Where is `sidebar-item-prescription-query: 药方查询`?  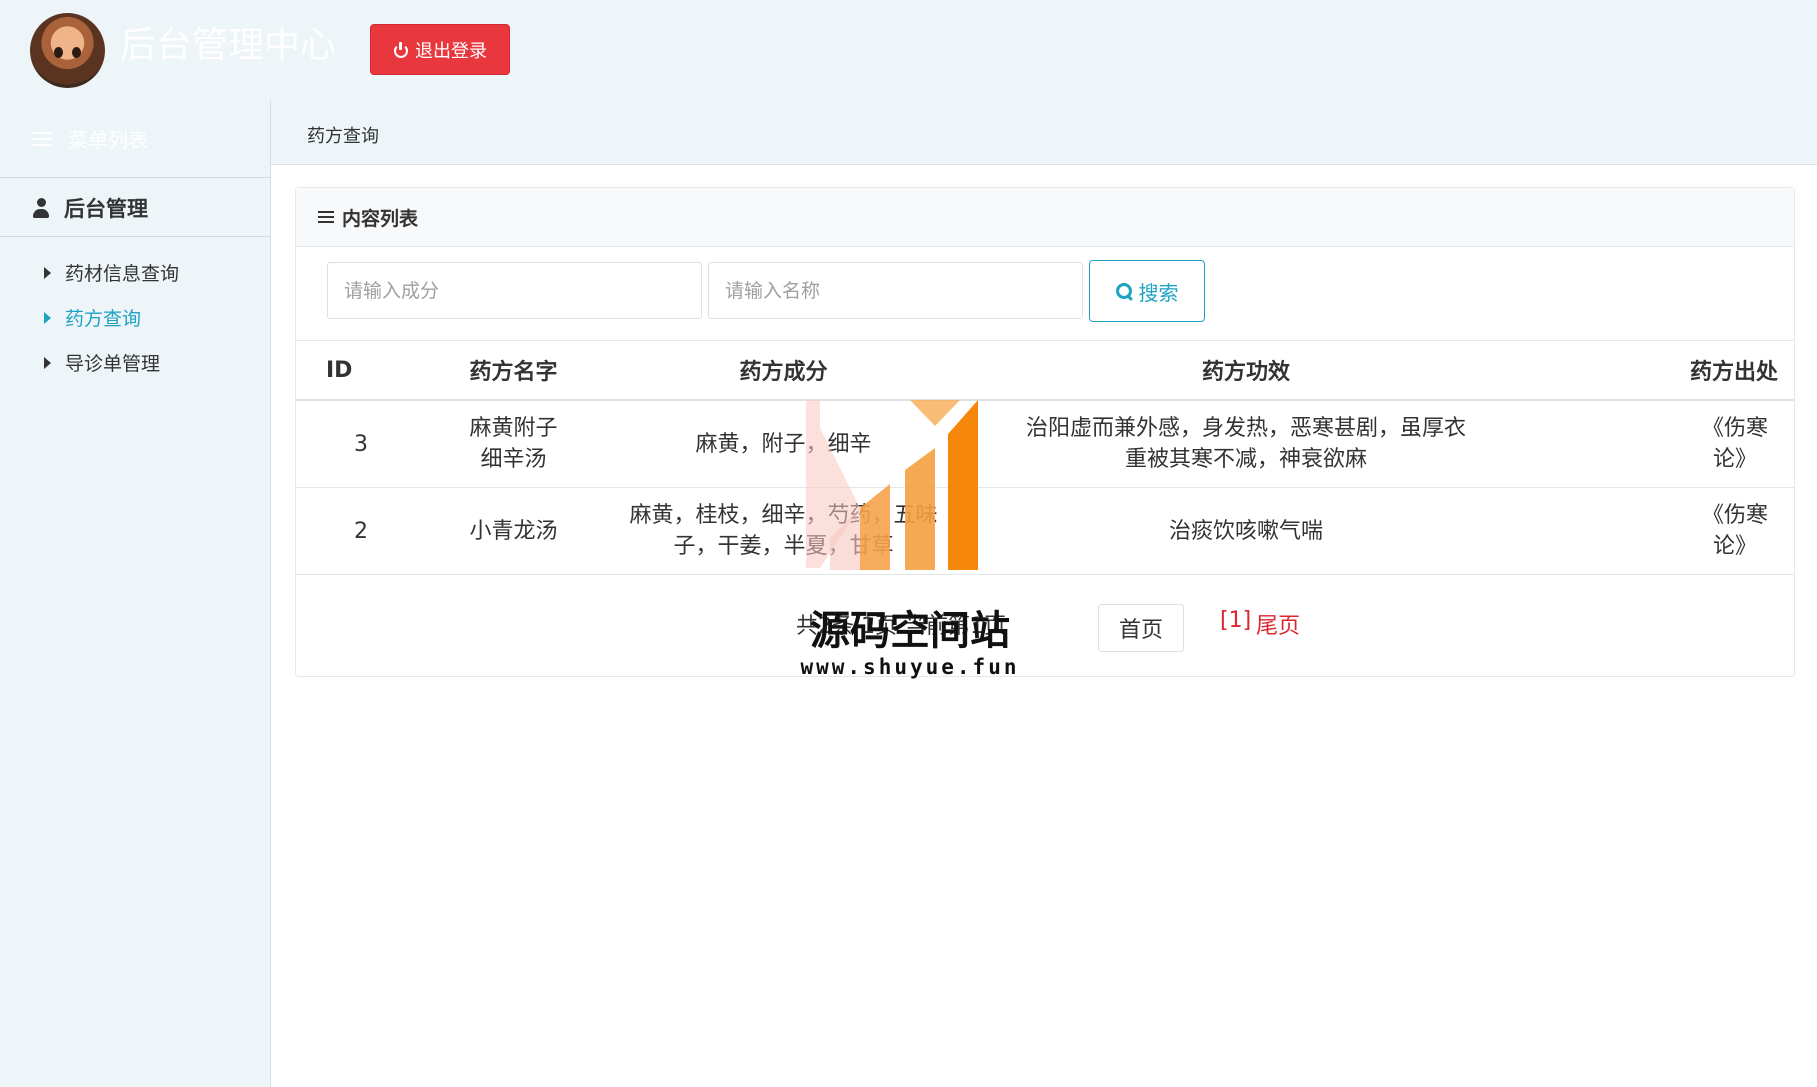 sidebar-item-prescription-query: 药方查询 is located at coordinates (135, 317).